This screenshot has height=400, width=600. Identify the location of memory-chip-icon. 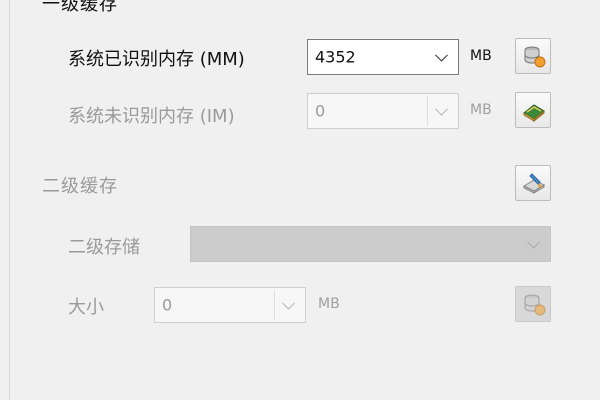
(534, 113).